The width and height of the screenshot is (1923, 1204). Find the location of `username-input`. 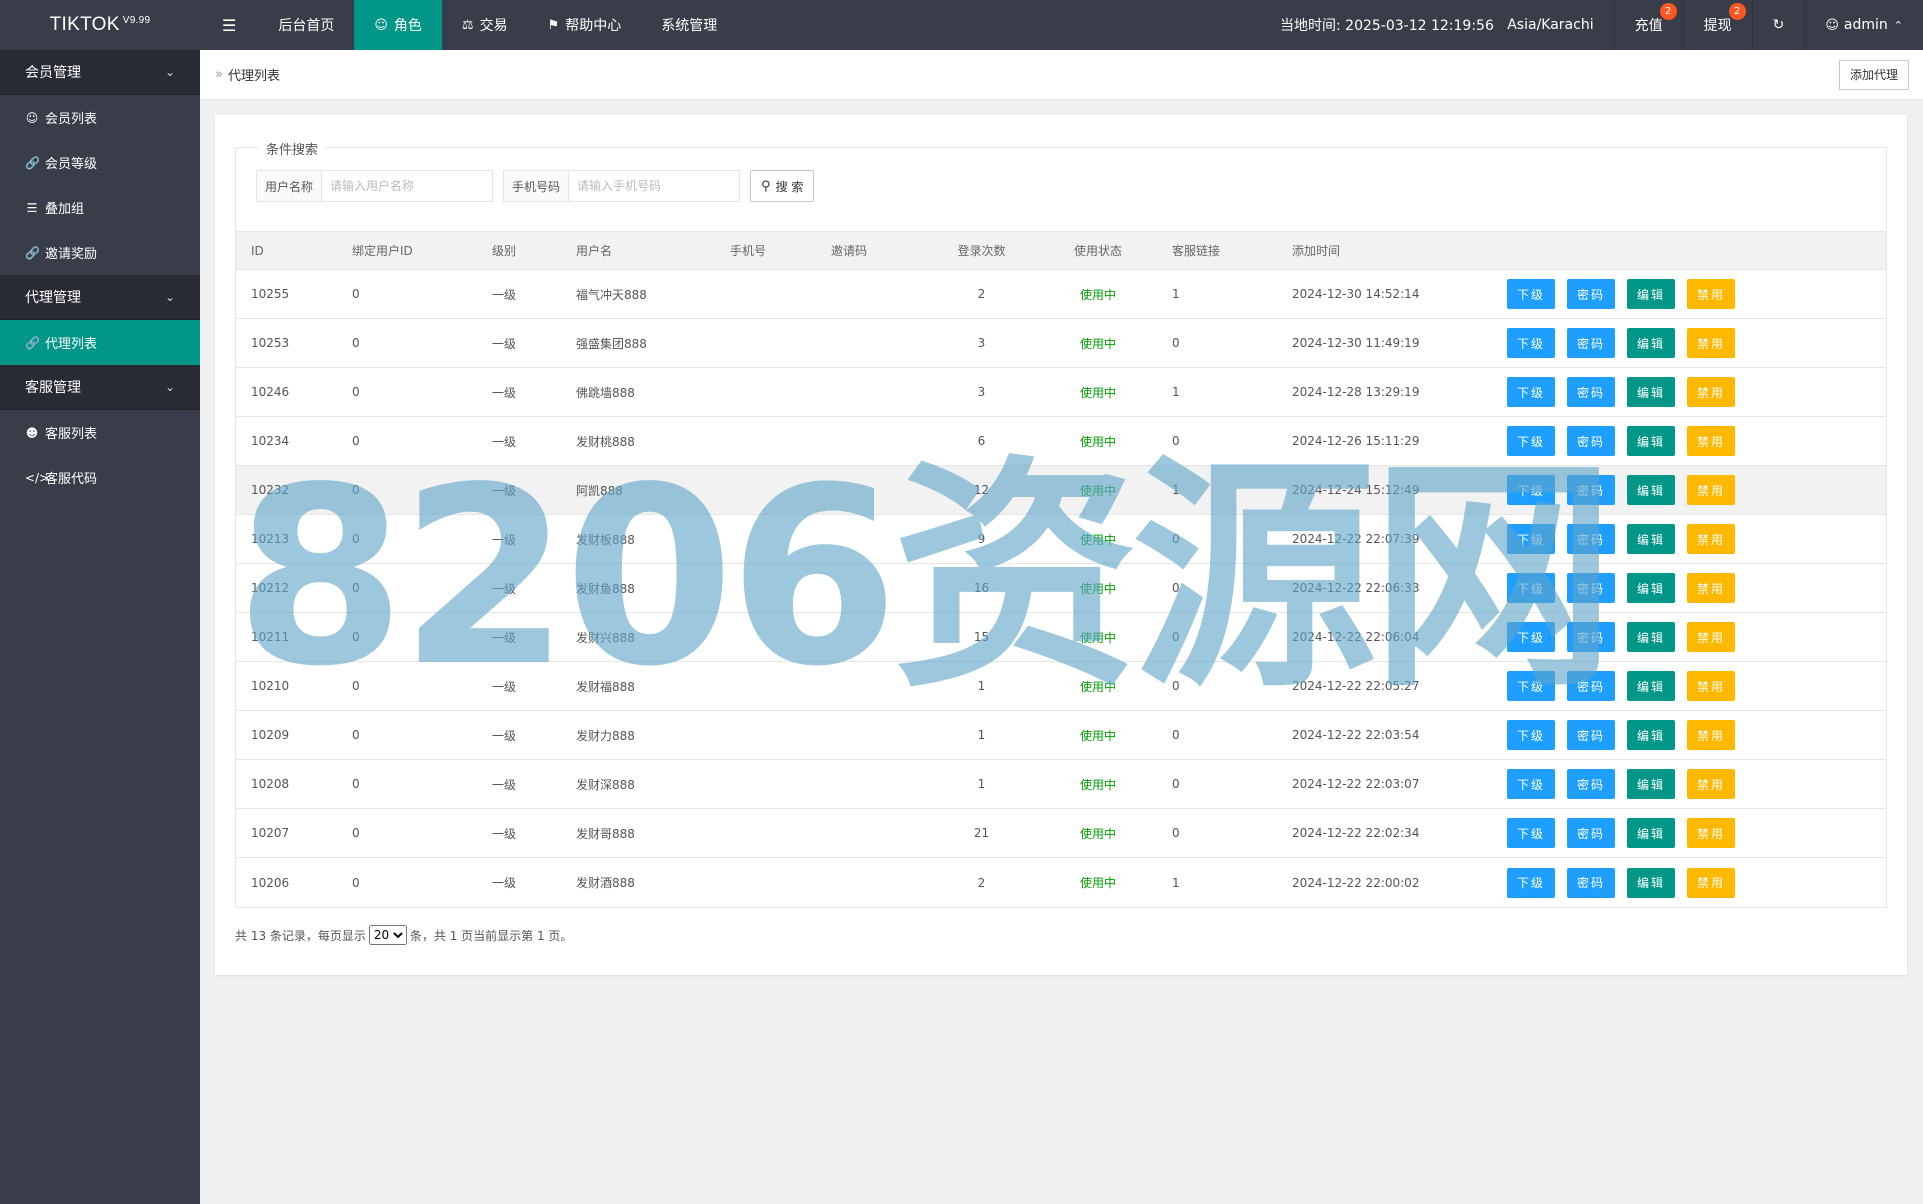

username-input is located at coordinates (407, 186).